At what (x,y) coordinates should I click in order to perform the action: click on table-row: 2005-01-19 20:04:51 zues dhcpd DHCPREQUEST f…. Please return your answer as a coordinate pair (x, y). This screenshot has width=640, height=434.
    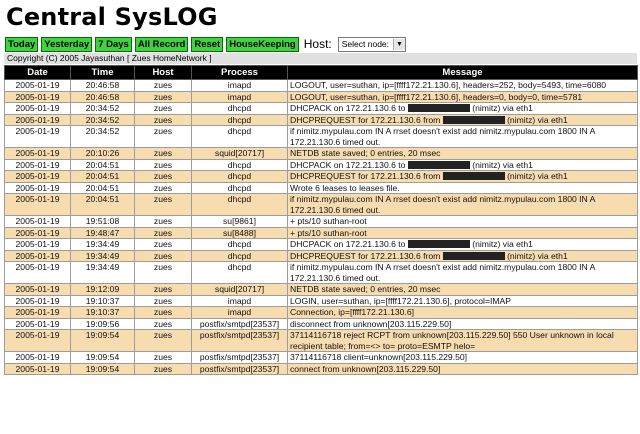
    Looking at the image, I should click on (321, 176).